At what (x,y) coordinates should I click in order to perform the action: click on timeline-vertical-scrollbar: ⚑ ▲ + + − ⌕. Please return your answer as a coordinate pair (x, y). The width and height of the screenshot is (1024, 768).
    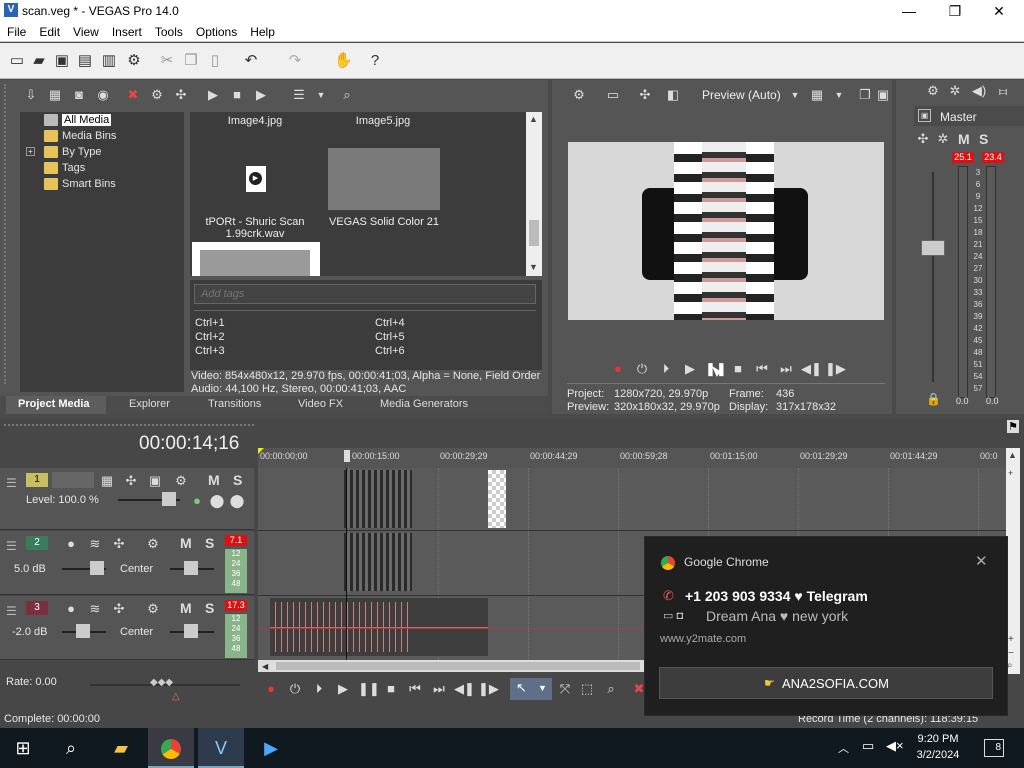
    Looking at the image, I should click on (1013, 547).